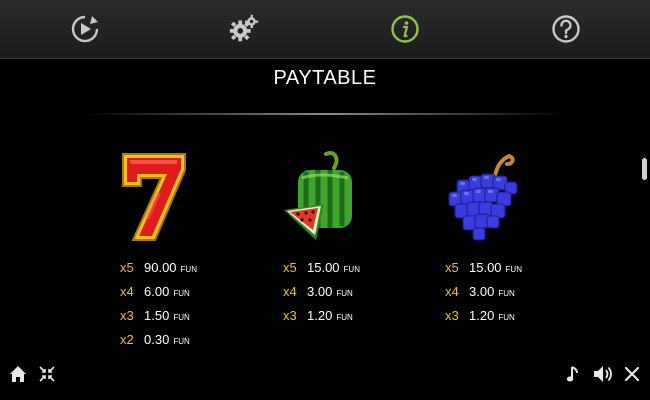 The height and width of the screenshot is (400, 650). I want to click on payout-amount: 6.00, so click(157, 291).